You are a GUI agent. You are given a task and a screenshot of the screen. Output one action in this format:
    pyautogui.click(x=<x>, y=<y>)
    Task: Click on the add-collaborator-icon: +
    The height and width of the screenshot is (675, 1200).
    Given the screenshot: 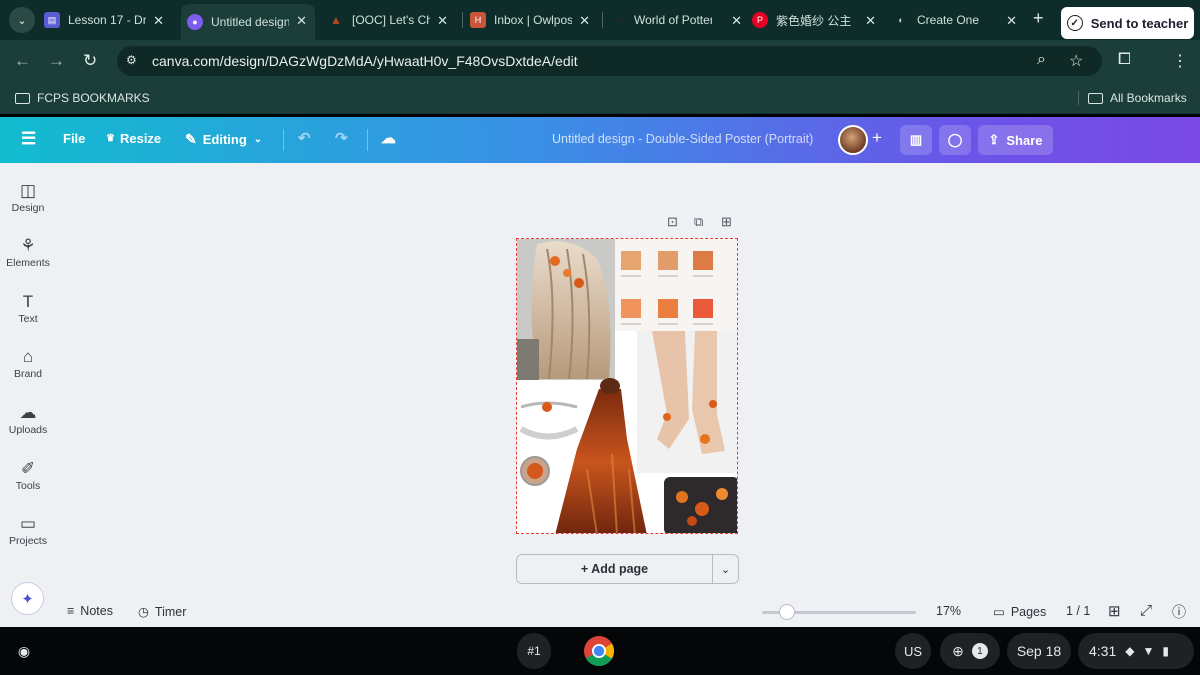 What is the action you would take?
    pyautogui.click(x=877, y=138)
    